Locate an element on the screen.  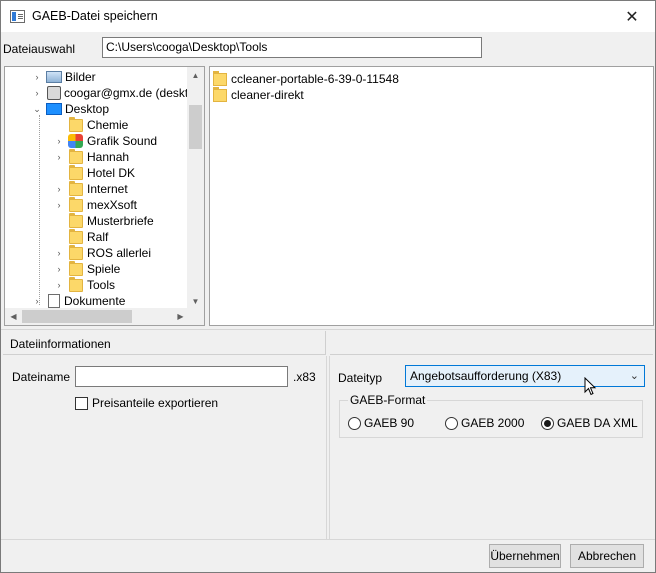
tree-item-hannah: › Hannah is located at coordinates (91, 156).